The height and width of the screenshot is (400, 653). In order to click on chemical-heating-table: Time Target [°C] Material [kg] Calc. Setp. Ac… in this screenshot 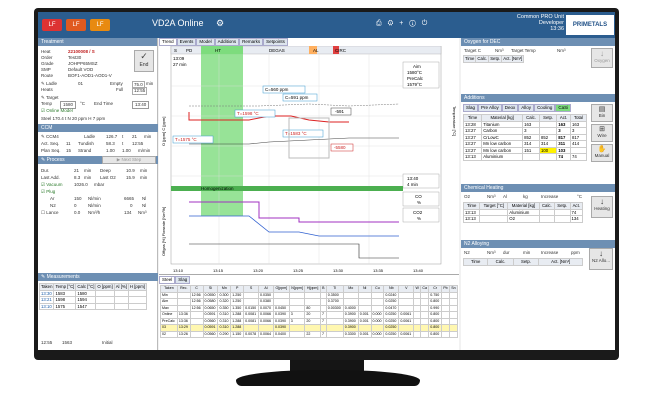, I will do `click(523, 212)`.